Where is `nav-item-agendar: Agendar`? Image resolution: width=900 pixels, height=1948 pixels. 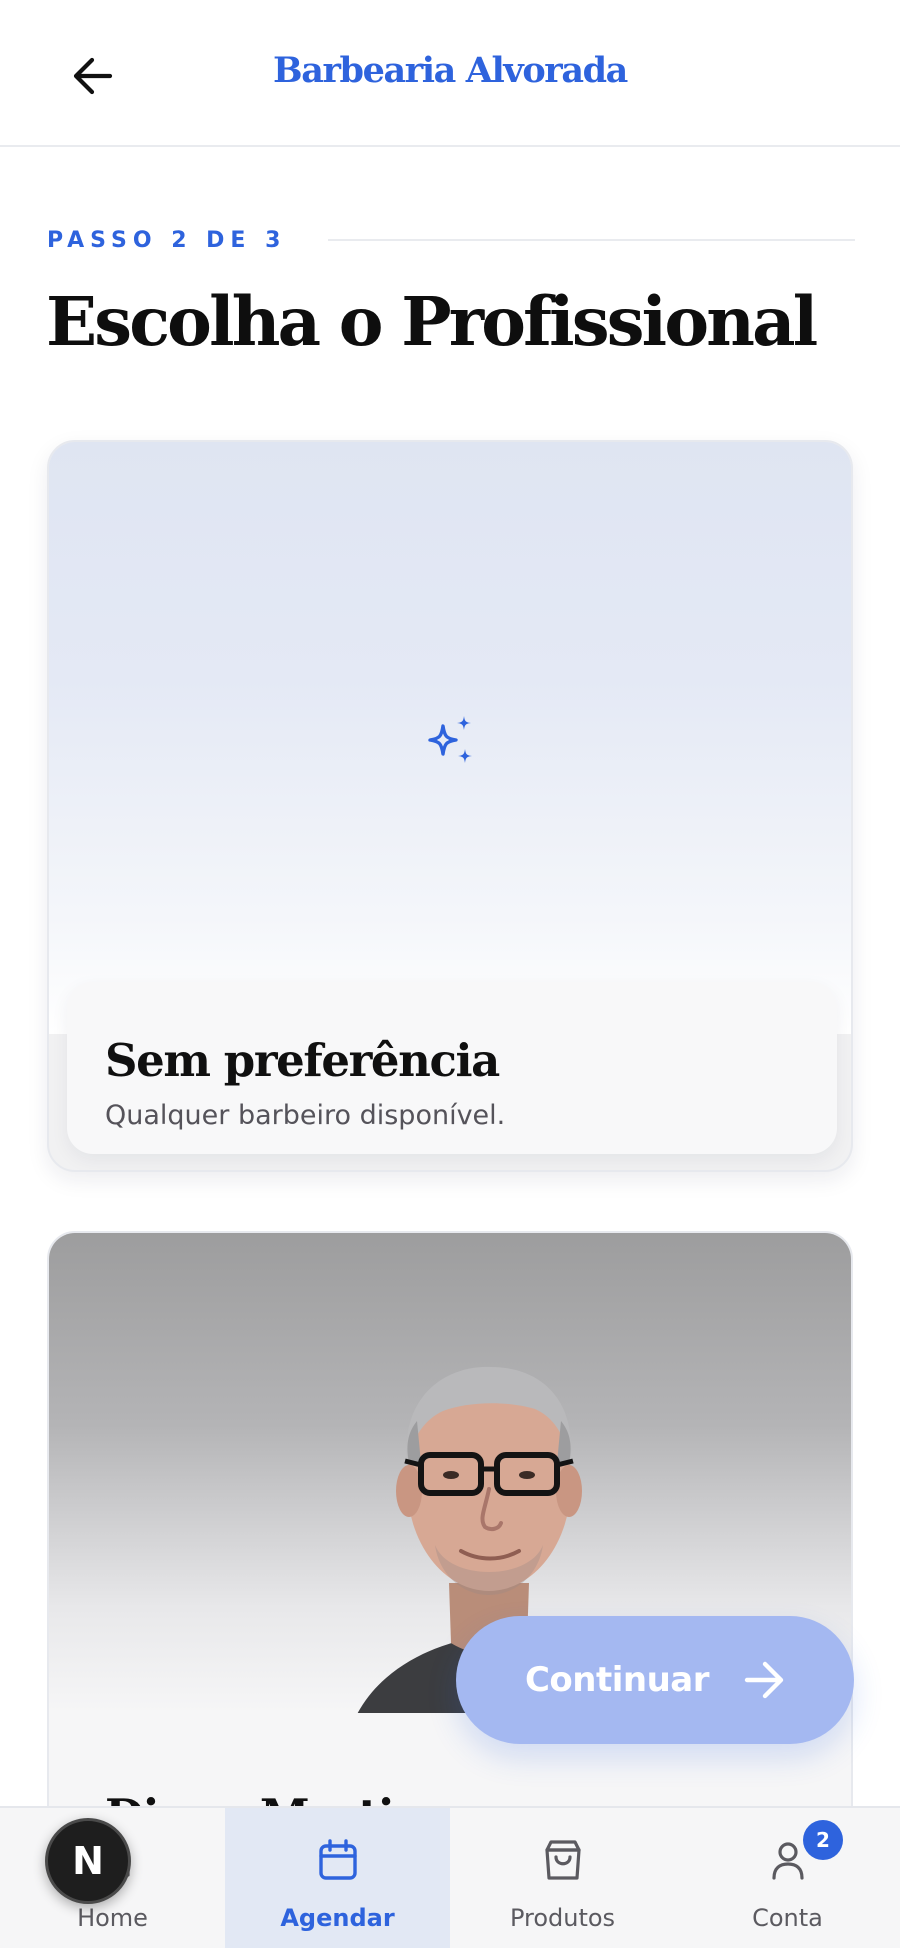
nav-item-agendar: Agendar is located at coordinates (337, 1878).